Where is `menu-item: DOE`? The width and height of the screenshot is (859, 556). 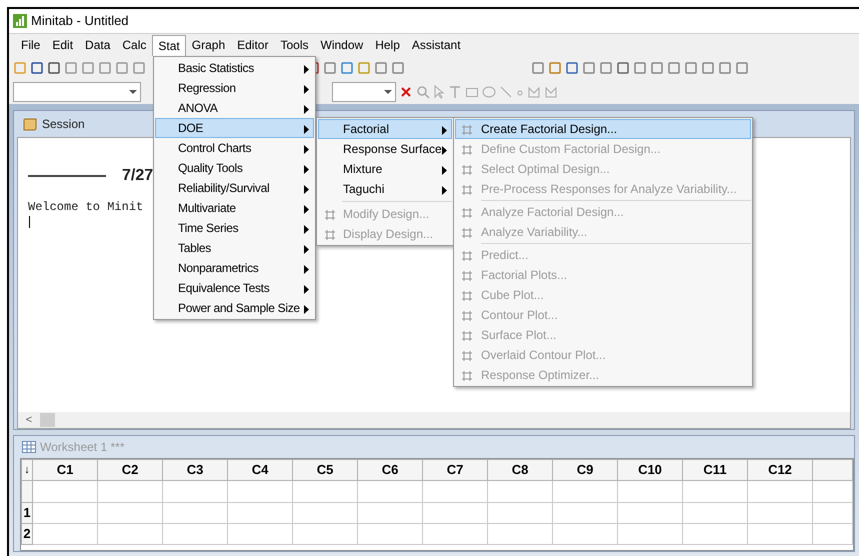
menu-item: DOE is located at coordinates (234, 128).